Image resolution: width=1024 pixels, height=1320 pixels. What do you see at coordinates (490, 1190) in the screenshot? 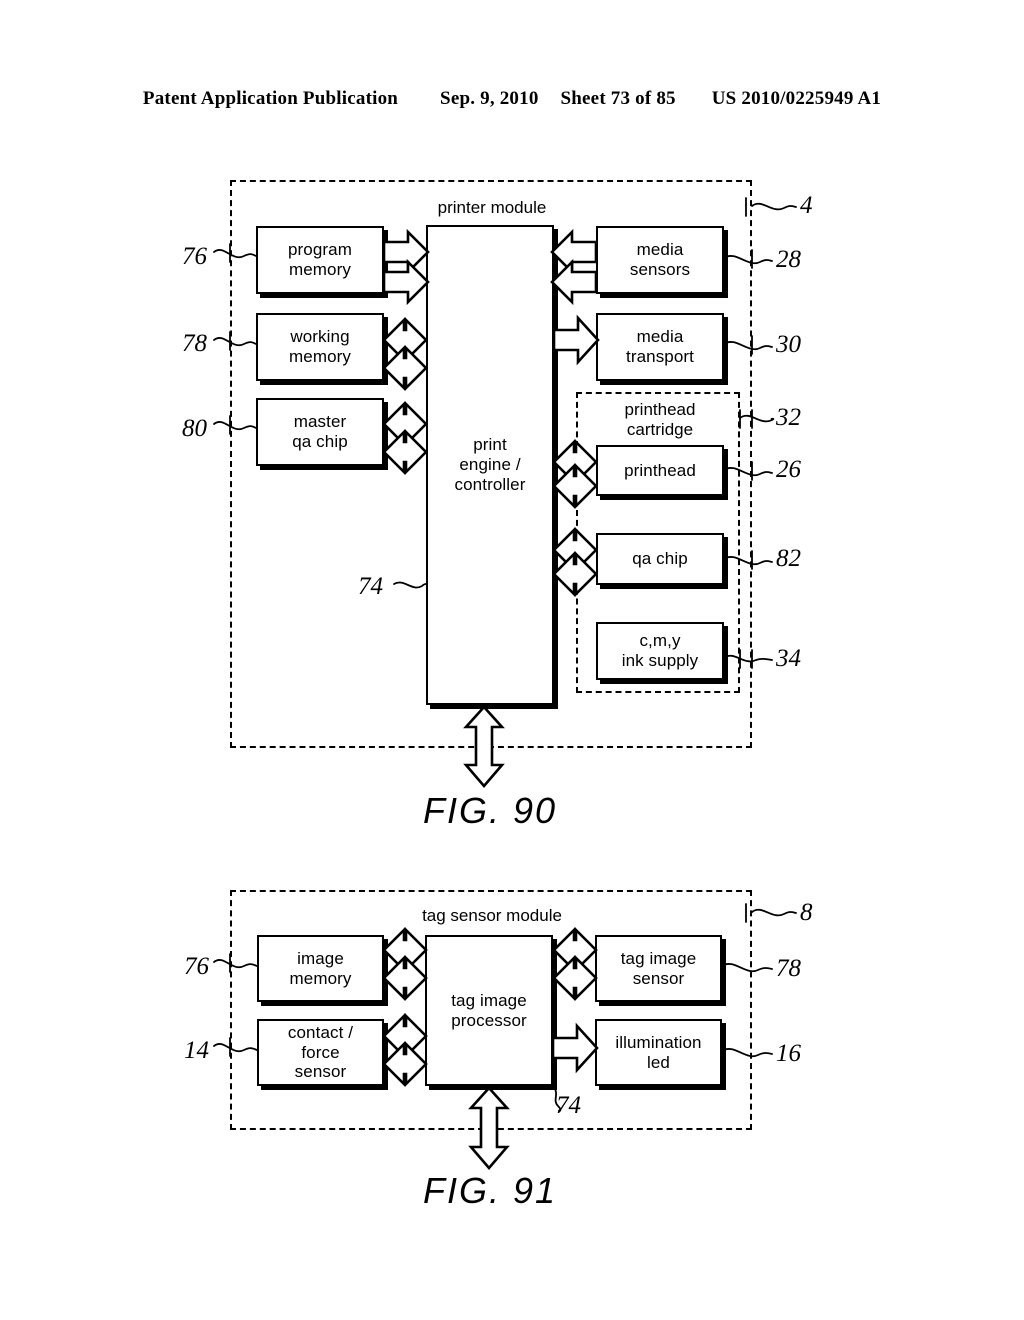
I see `figure-91-caption: FIG. 91` at bounding box center [490, 1190].